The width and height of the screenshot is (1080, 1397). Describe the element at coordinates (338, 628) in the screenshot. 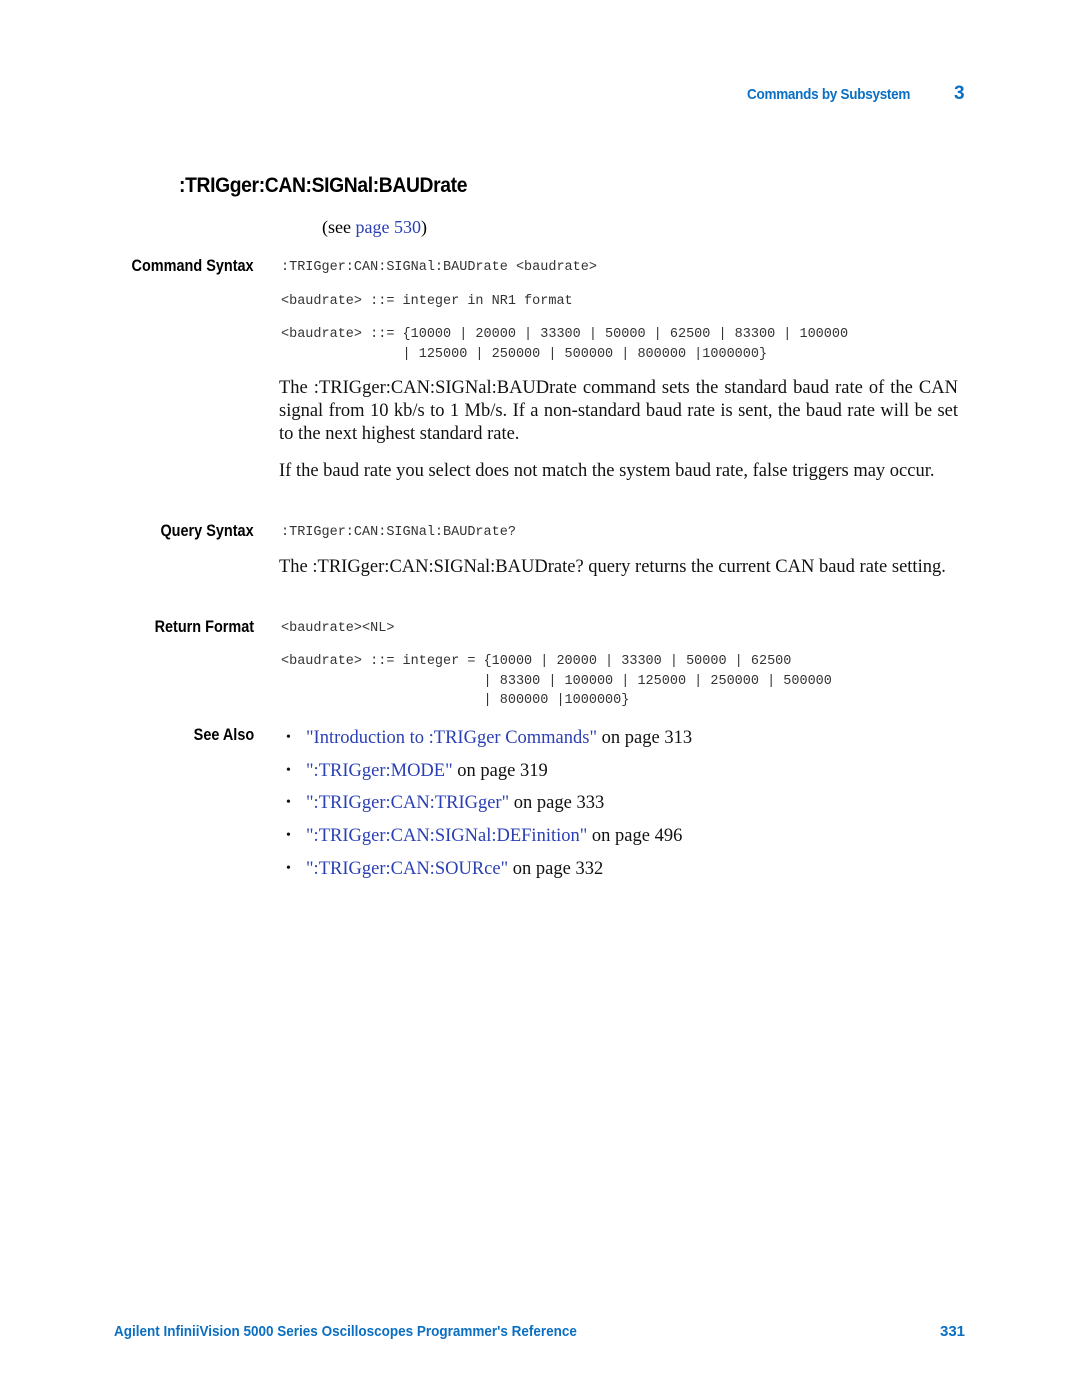

I see `return-format-line: <baudrate><NL>` at that location.